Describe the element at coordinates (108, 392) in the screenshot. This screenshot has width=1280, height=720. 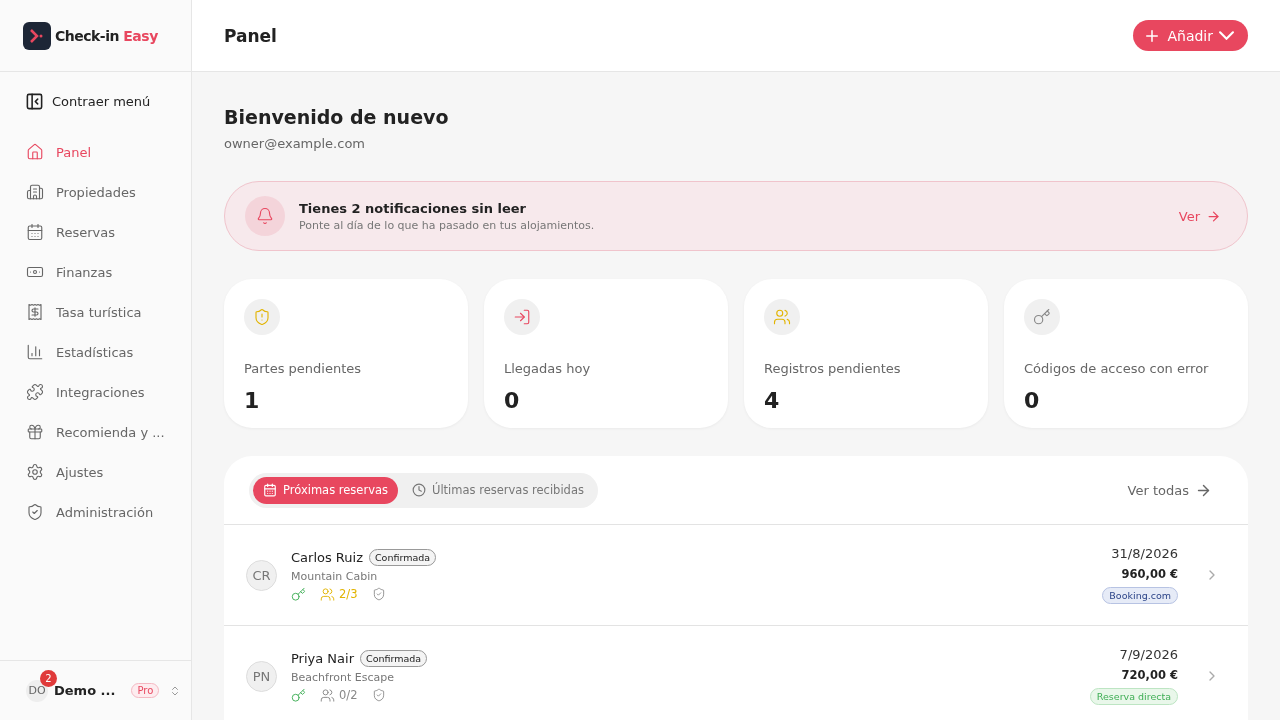
I see `nav-item: Integraciones` at that location.